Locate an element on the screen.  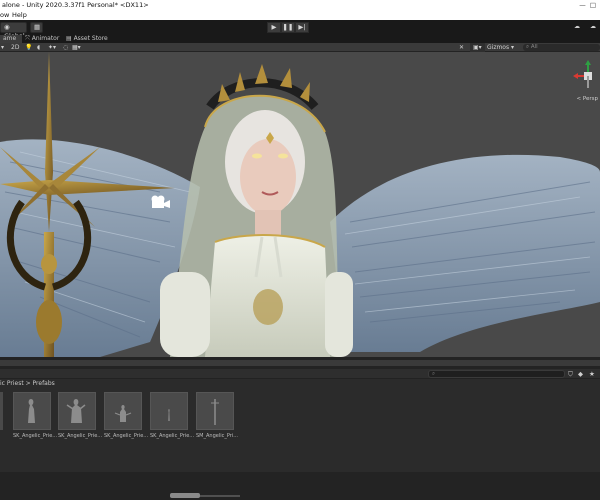
tab-game: ame is located at coordinates (11, 39).